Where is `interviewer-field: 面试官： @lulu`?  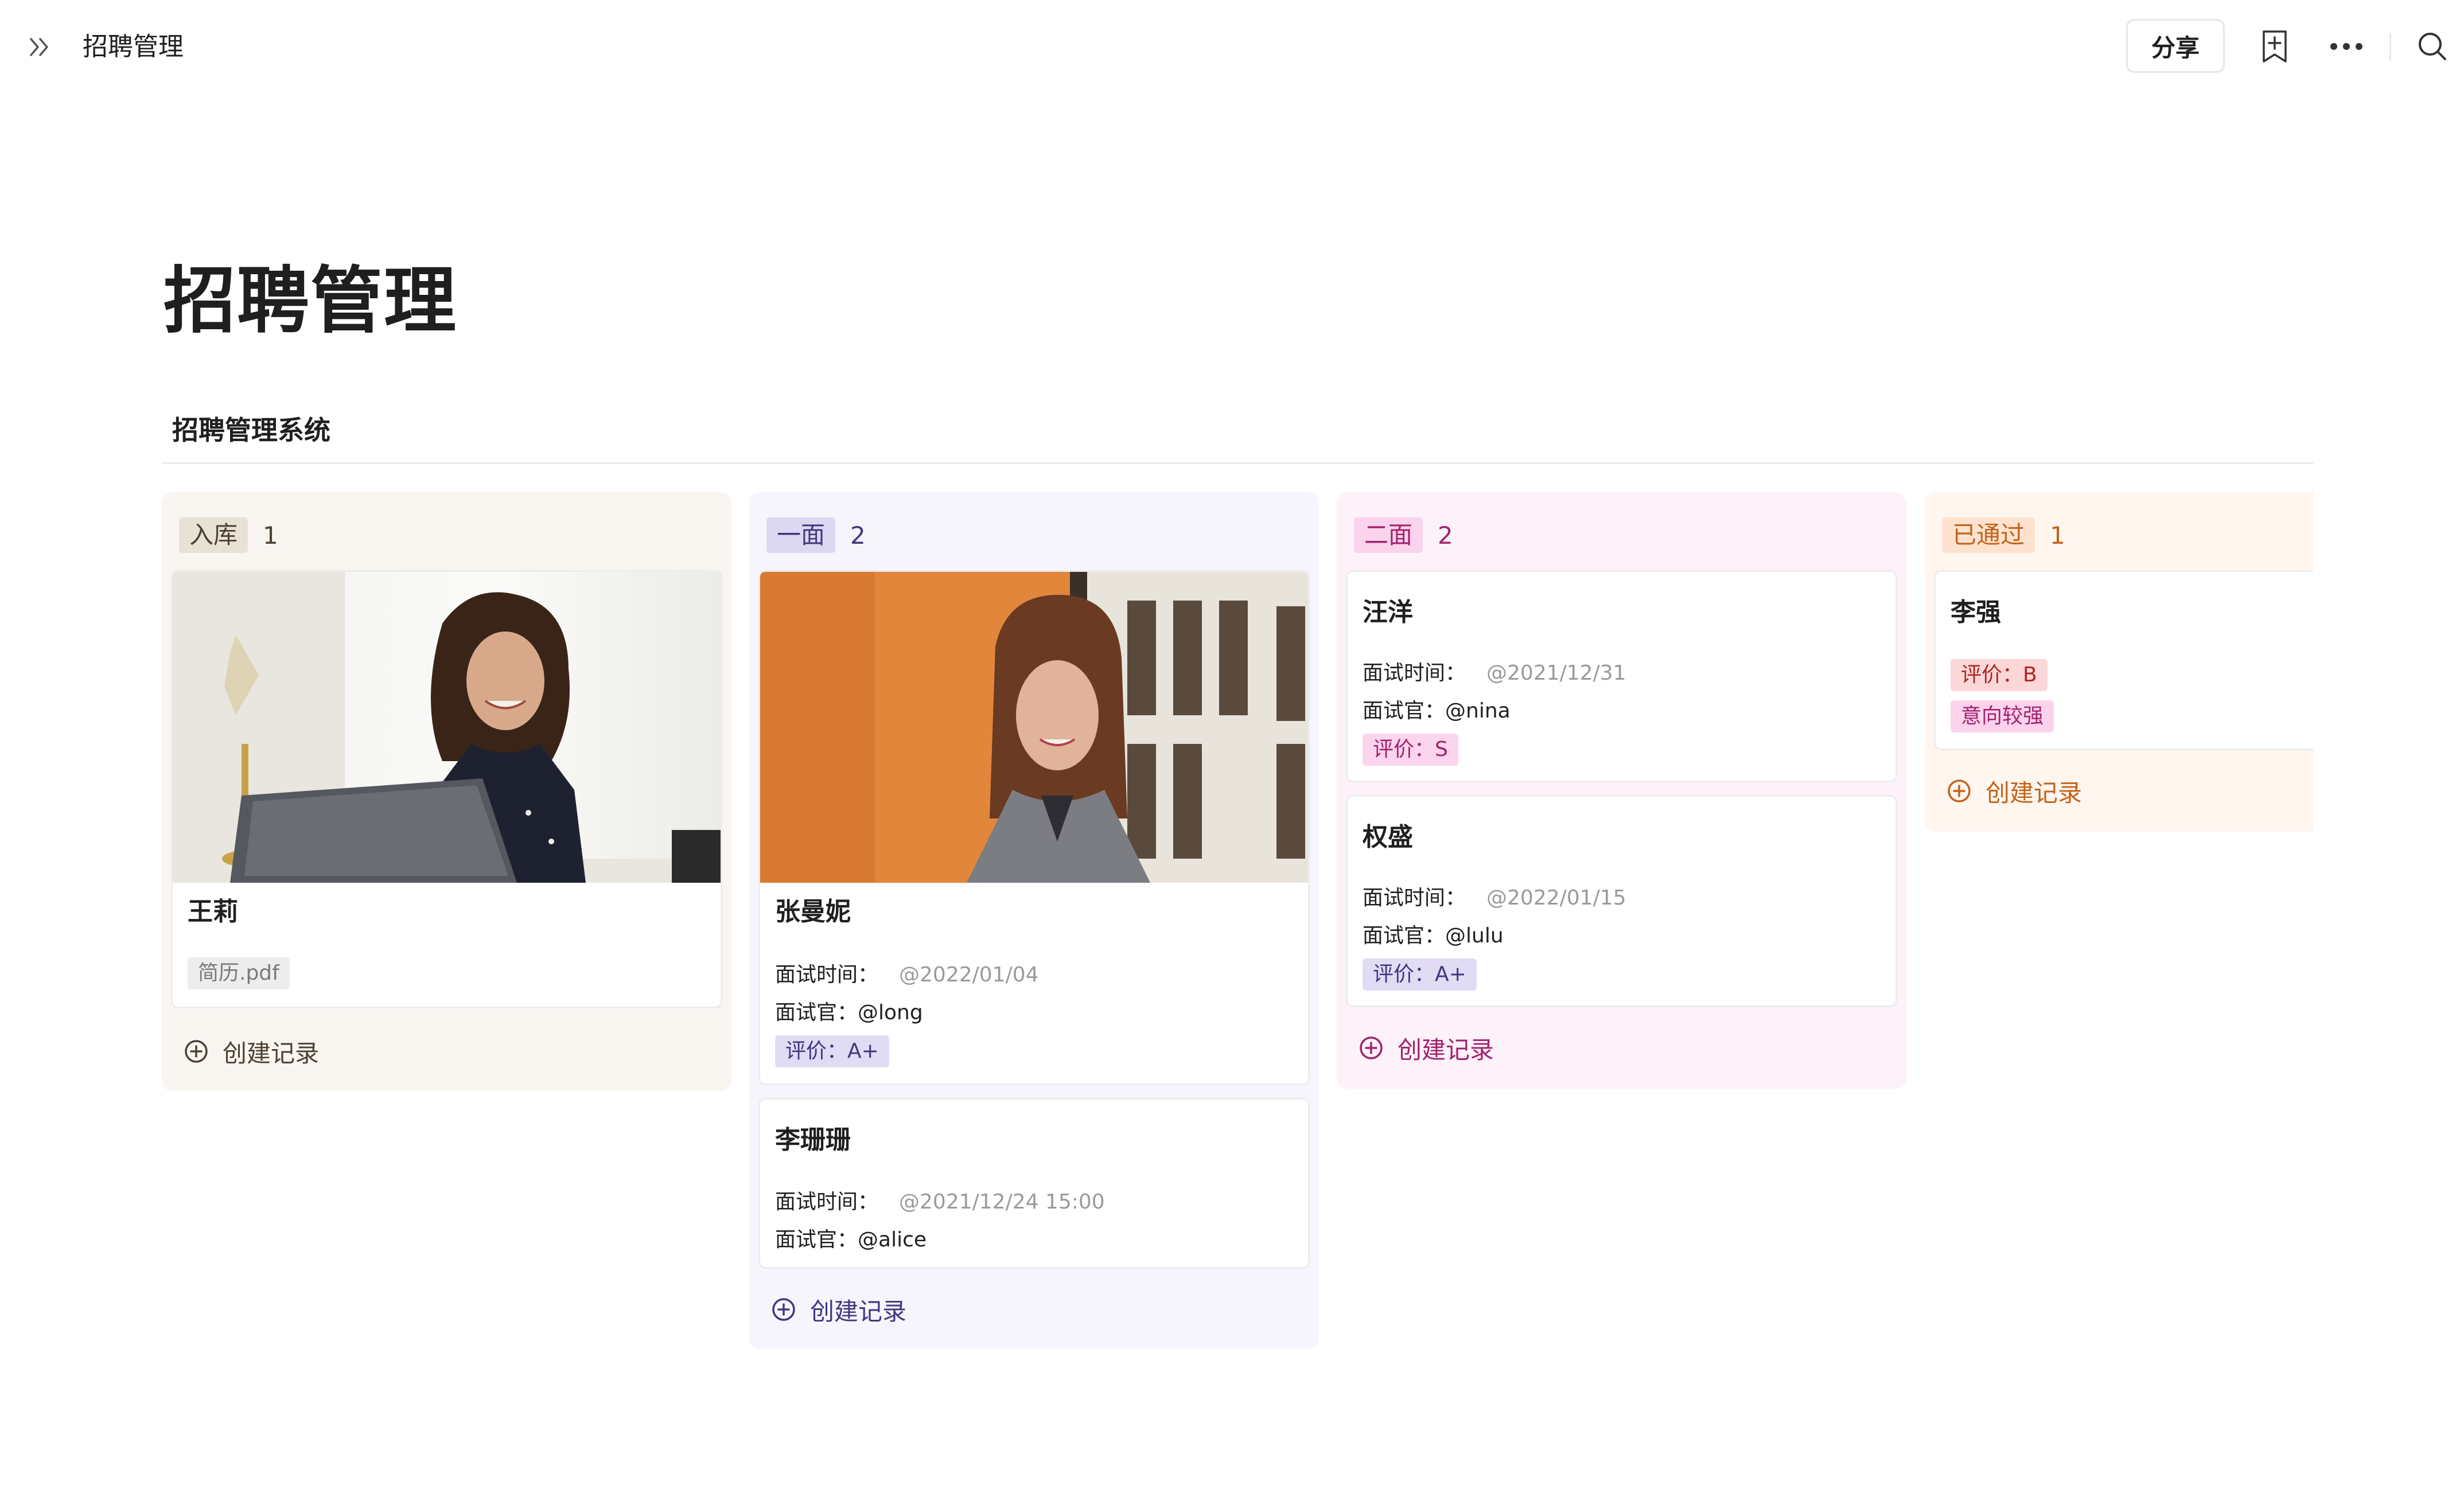 interviewer-field: 面试官： @lulu is located at coordinates (1433, 936).